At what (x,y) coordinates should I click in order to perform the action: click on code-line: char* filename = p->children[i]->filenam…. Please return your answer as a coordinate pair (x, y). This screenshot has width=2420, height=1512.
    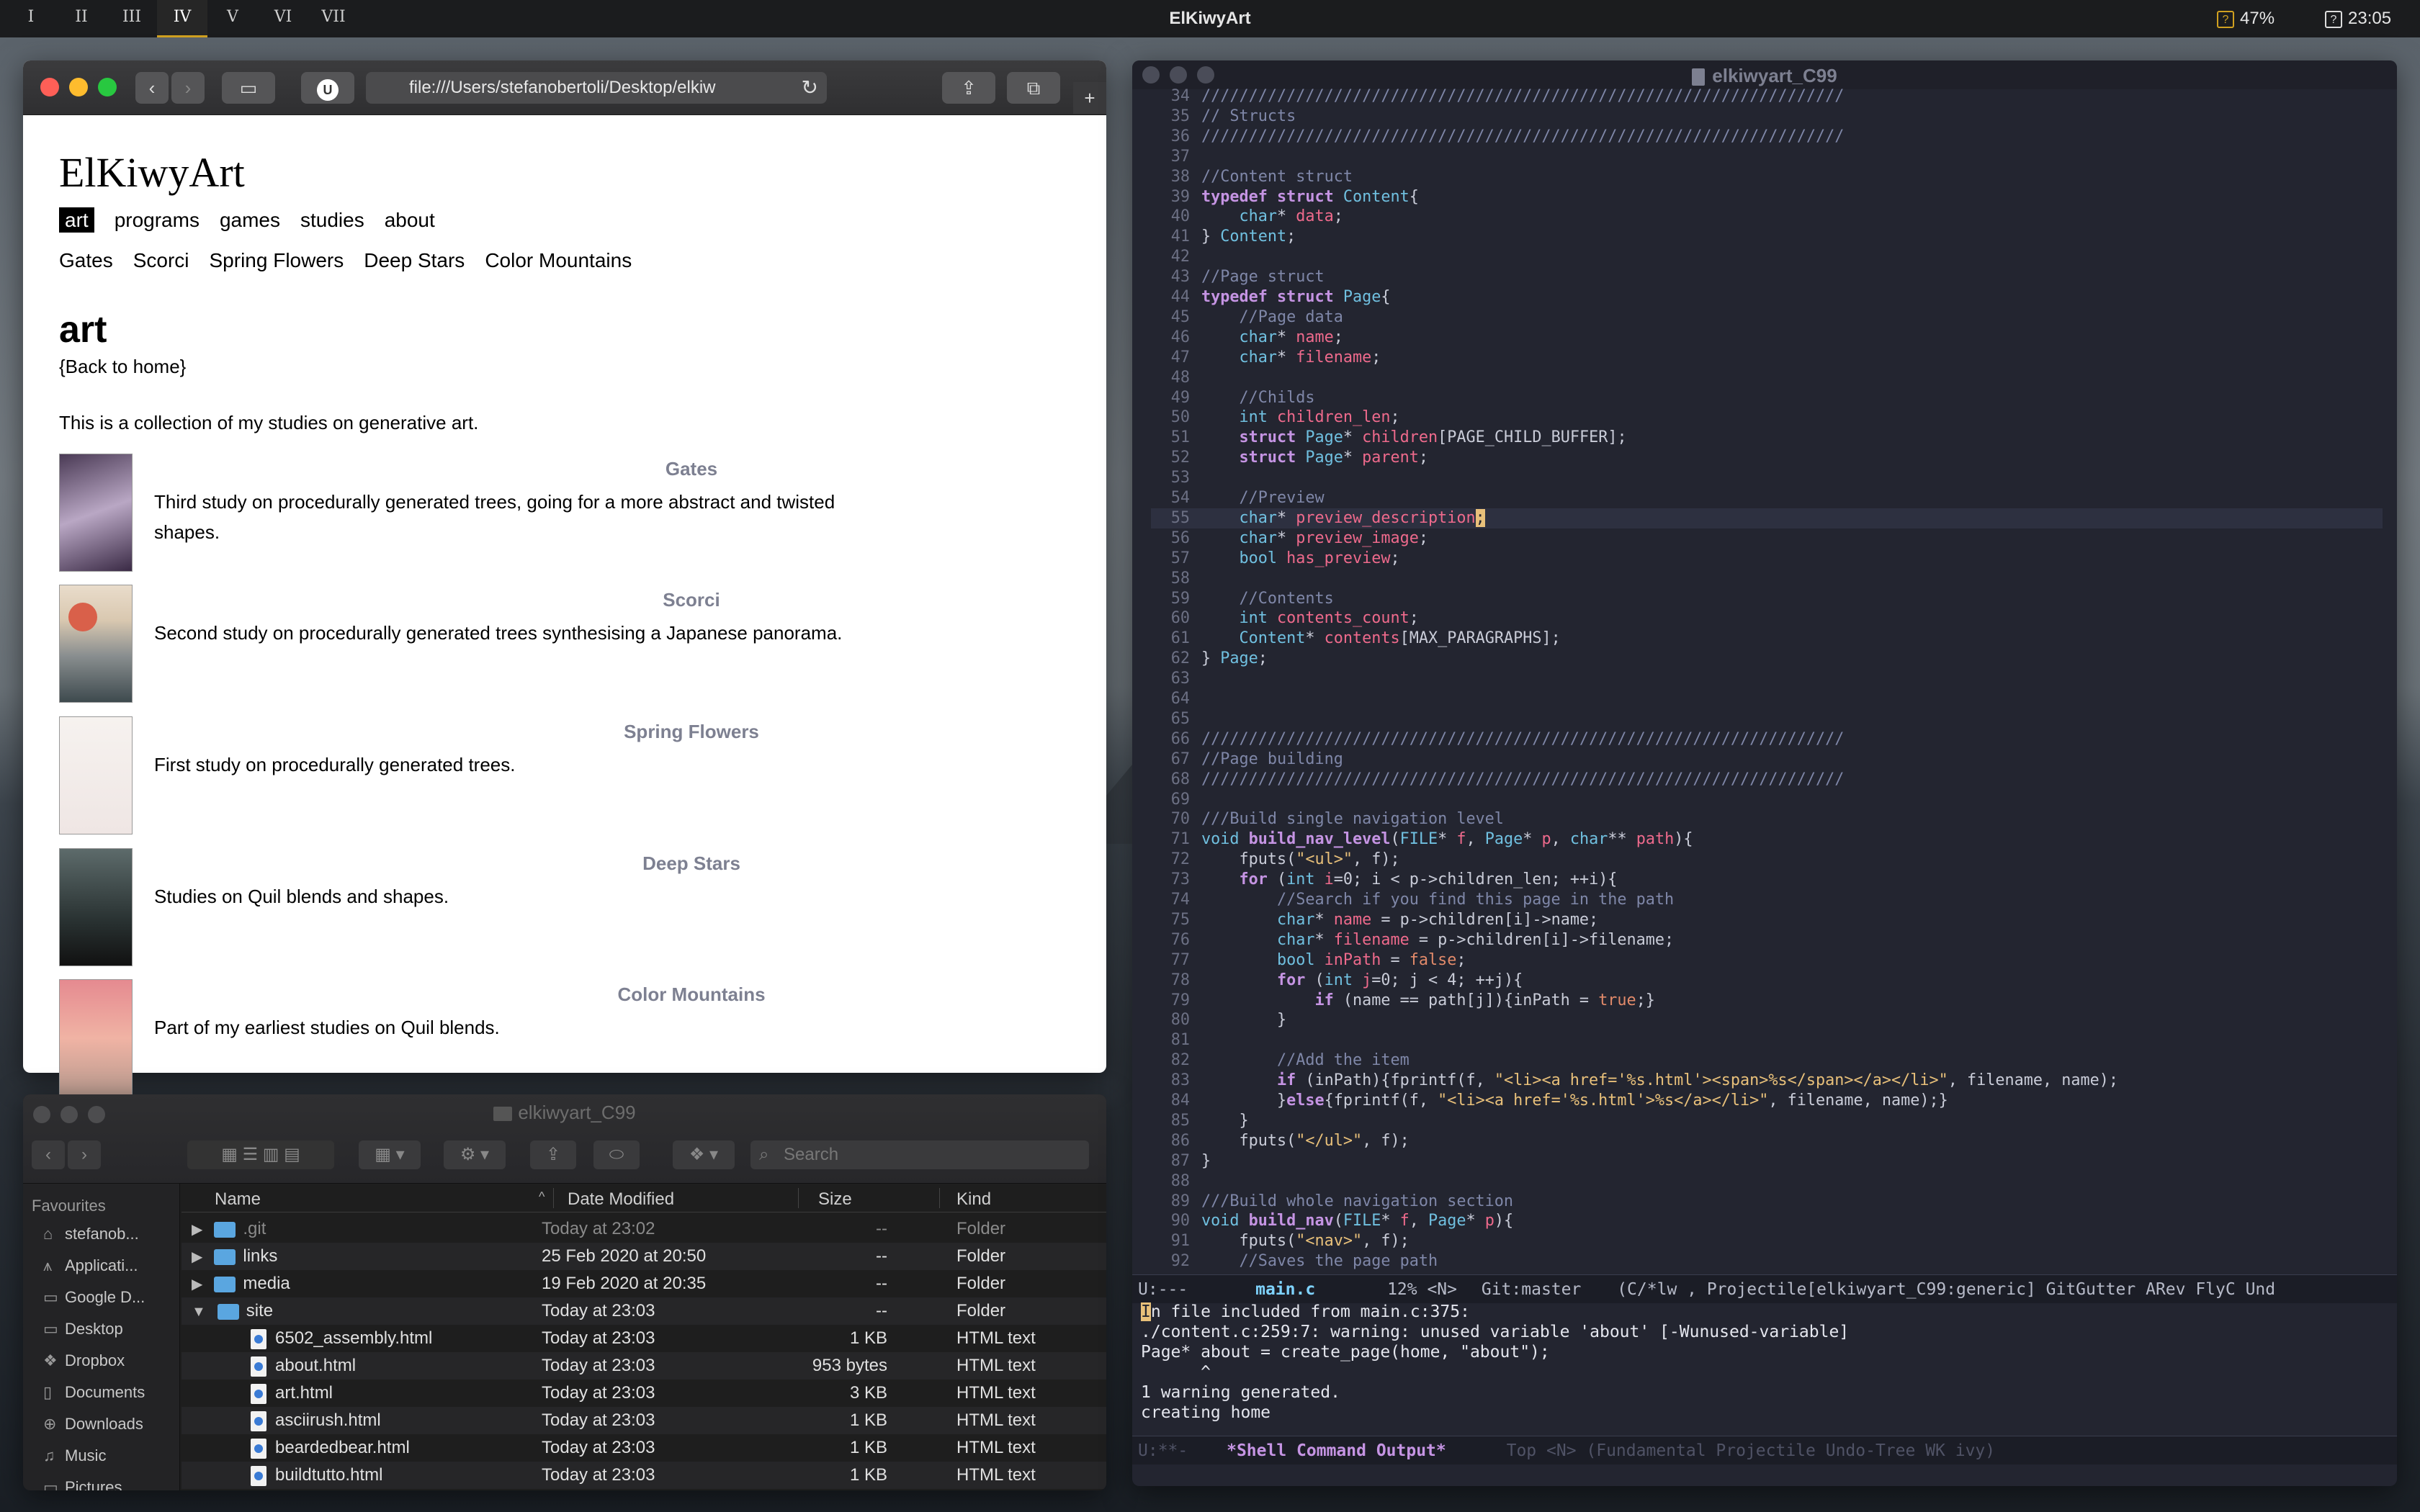
    Looking at the image, I should click on (1475, 939).